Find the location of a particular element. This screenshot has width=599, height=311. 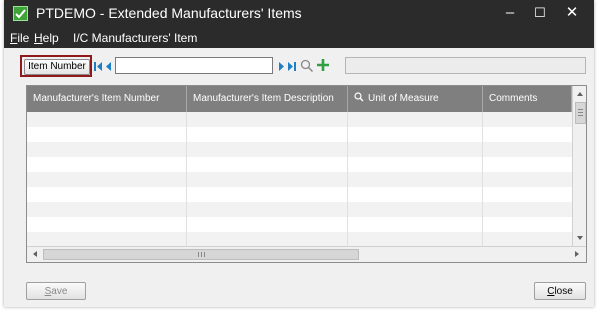

column-header-unit-of-measure: Unit of Measure is located at coordinates (415, 99).